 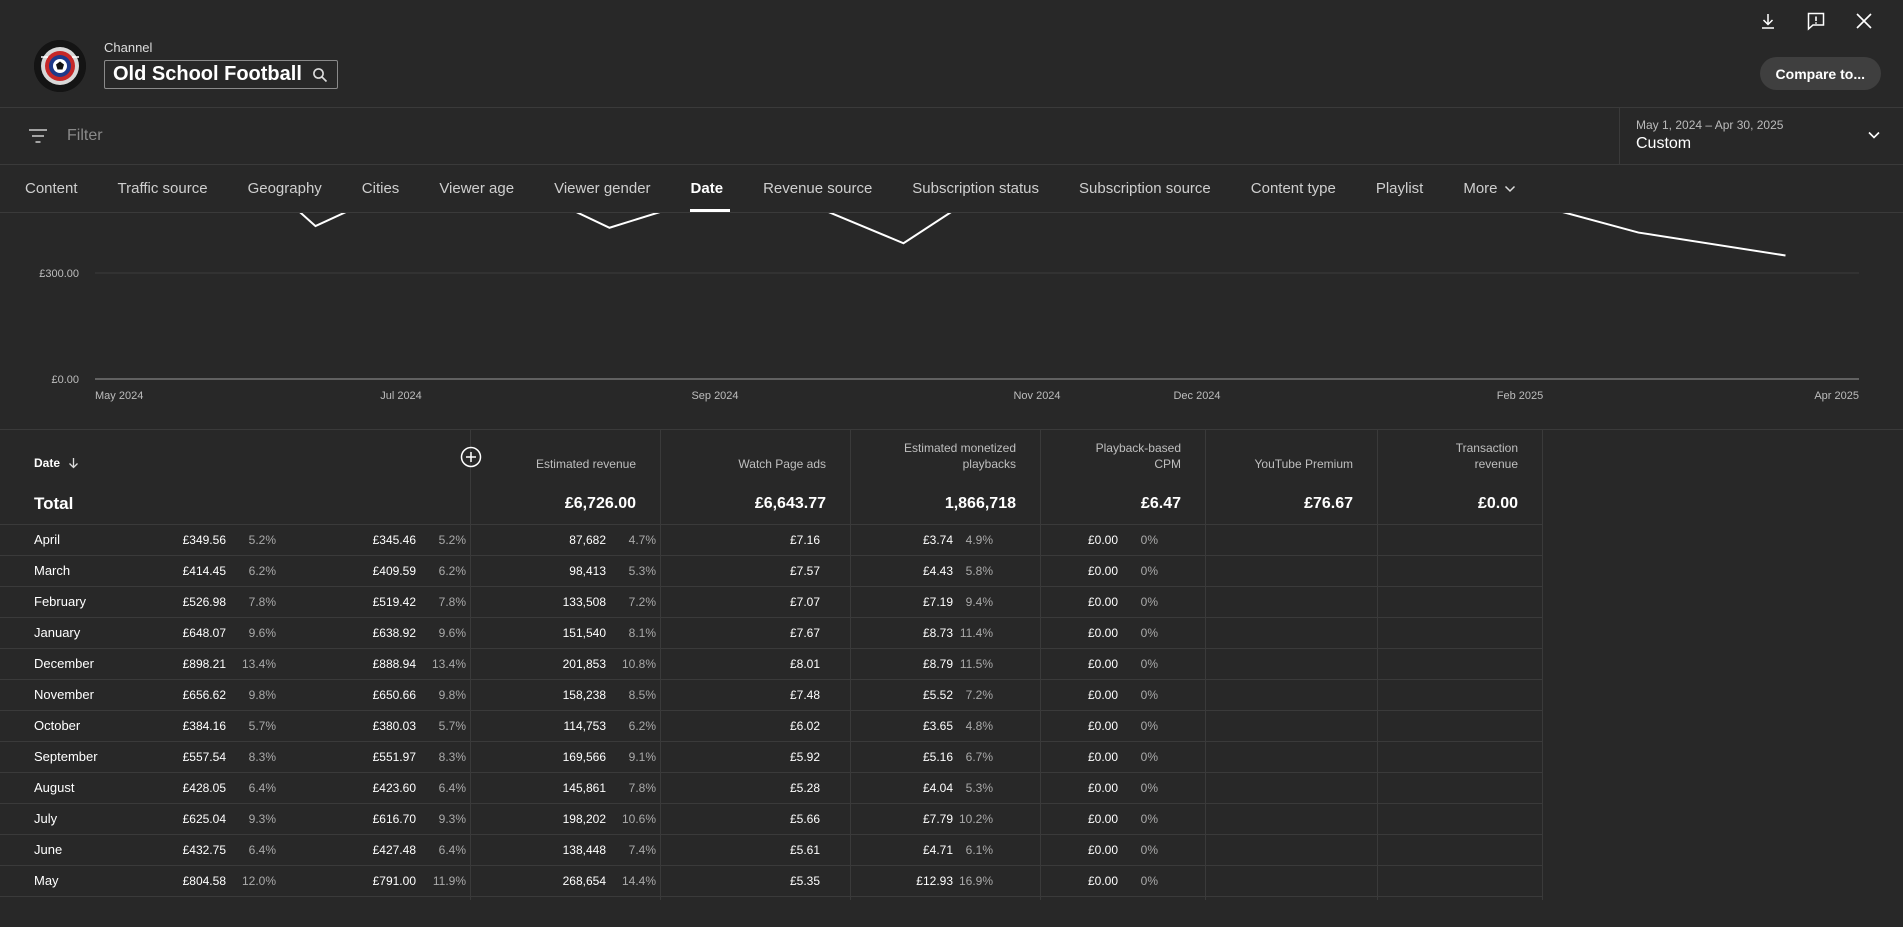 I want to click on tab-content-type: Content type, so click(x=1293, y=188).